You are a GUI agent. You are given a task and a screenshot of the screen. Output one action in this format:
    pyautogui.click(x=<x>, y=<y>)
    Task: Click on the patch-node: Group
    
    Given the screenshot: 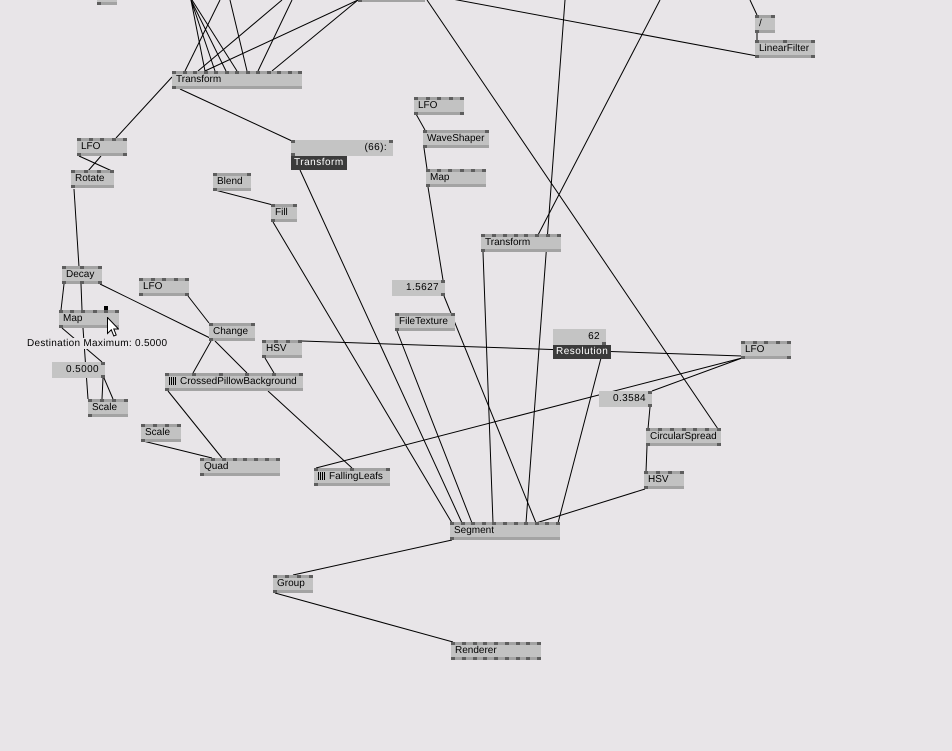 What is the action you would take?
    pyautogui.click(x=293, y=584)
    